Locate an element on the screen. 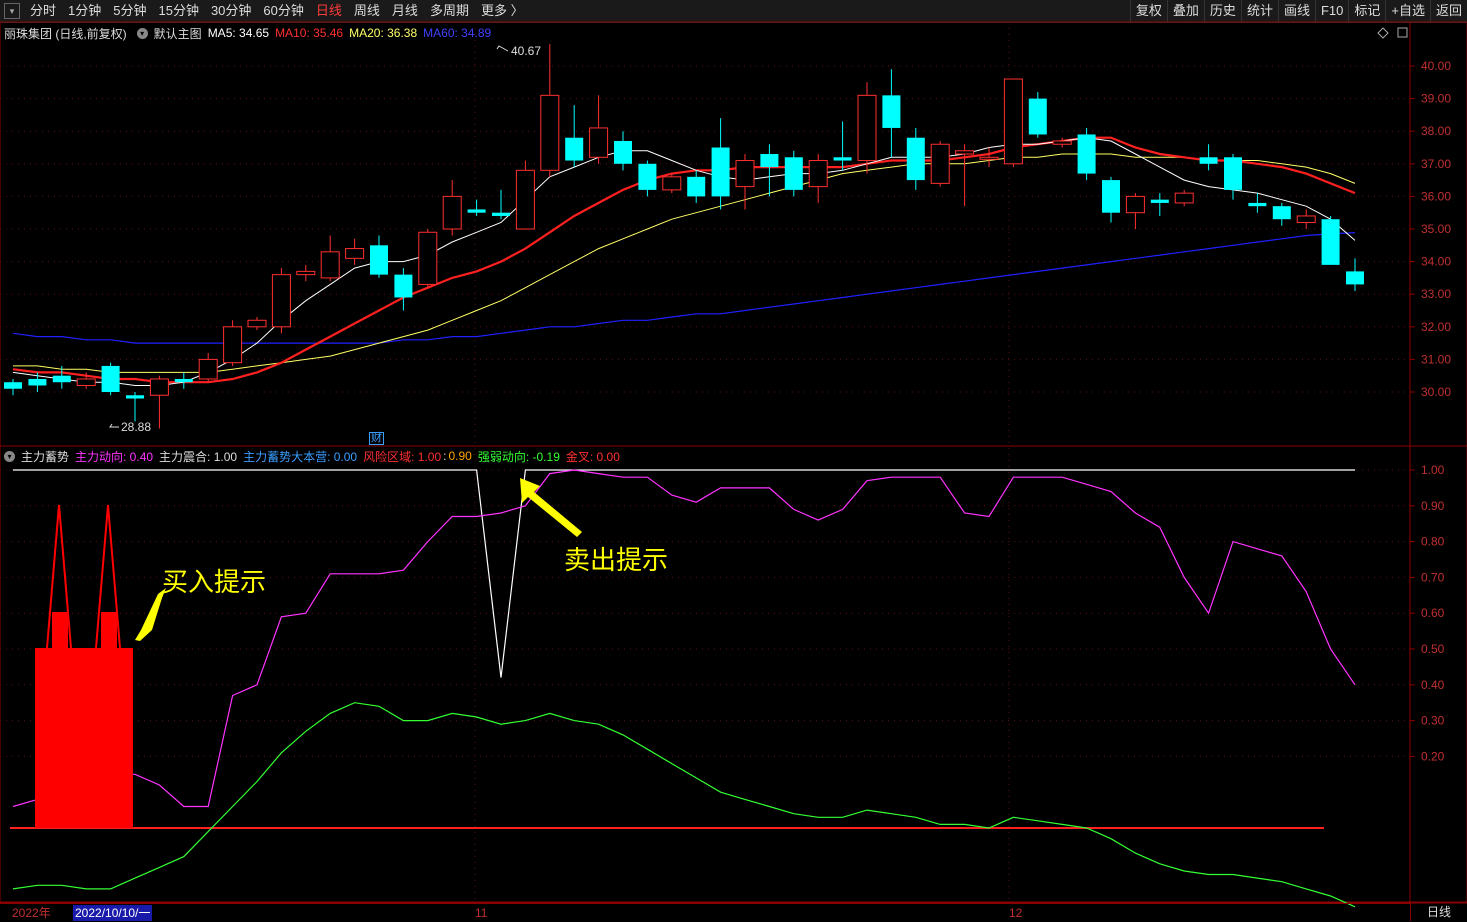  price-axis-label: 38.00 is located at coordinates (1436, 131).